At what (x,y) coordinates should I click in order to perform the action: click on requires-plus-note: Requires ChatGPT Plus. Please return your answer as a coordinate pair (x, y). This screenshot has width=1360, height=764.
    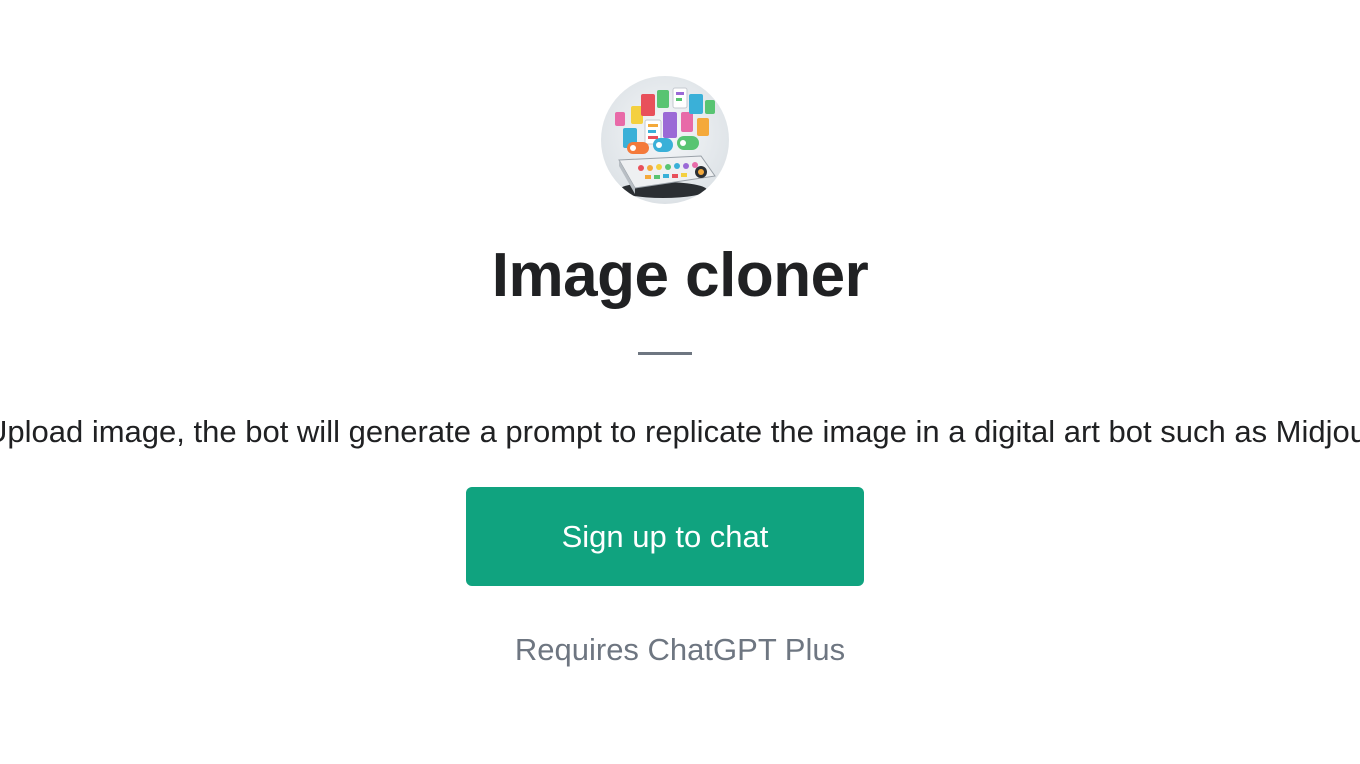
    Looking at the image, I should click on (680, 649).